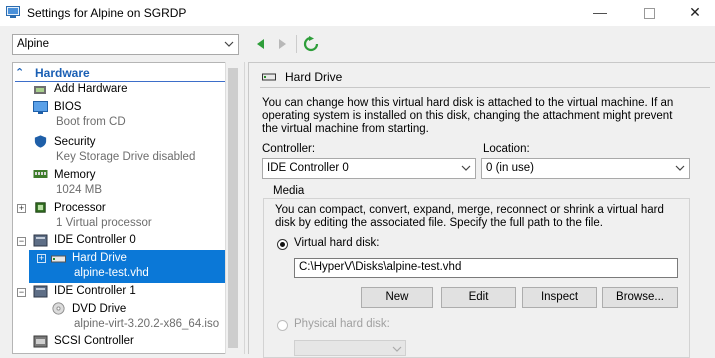 The image size is (715, 358). I want to click on expand-hard-drive-toggle: +, so click(41, 258).